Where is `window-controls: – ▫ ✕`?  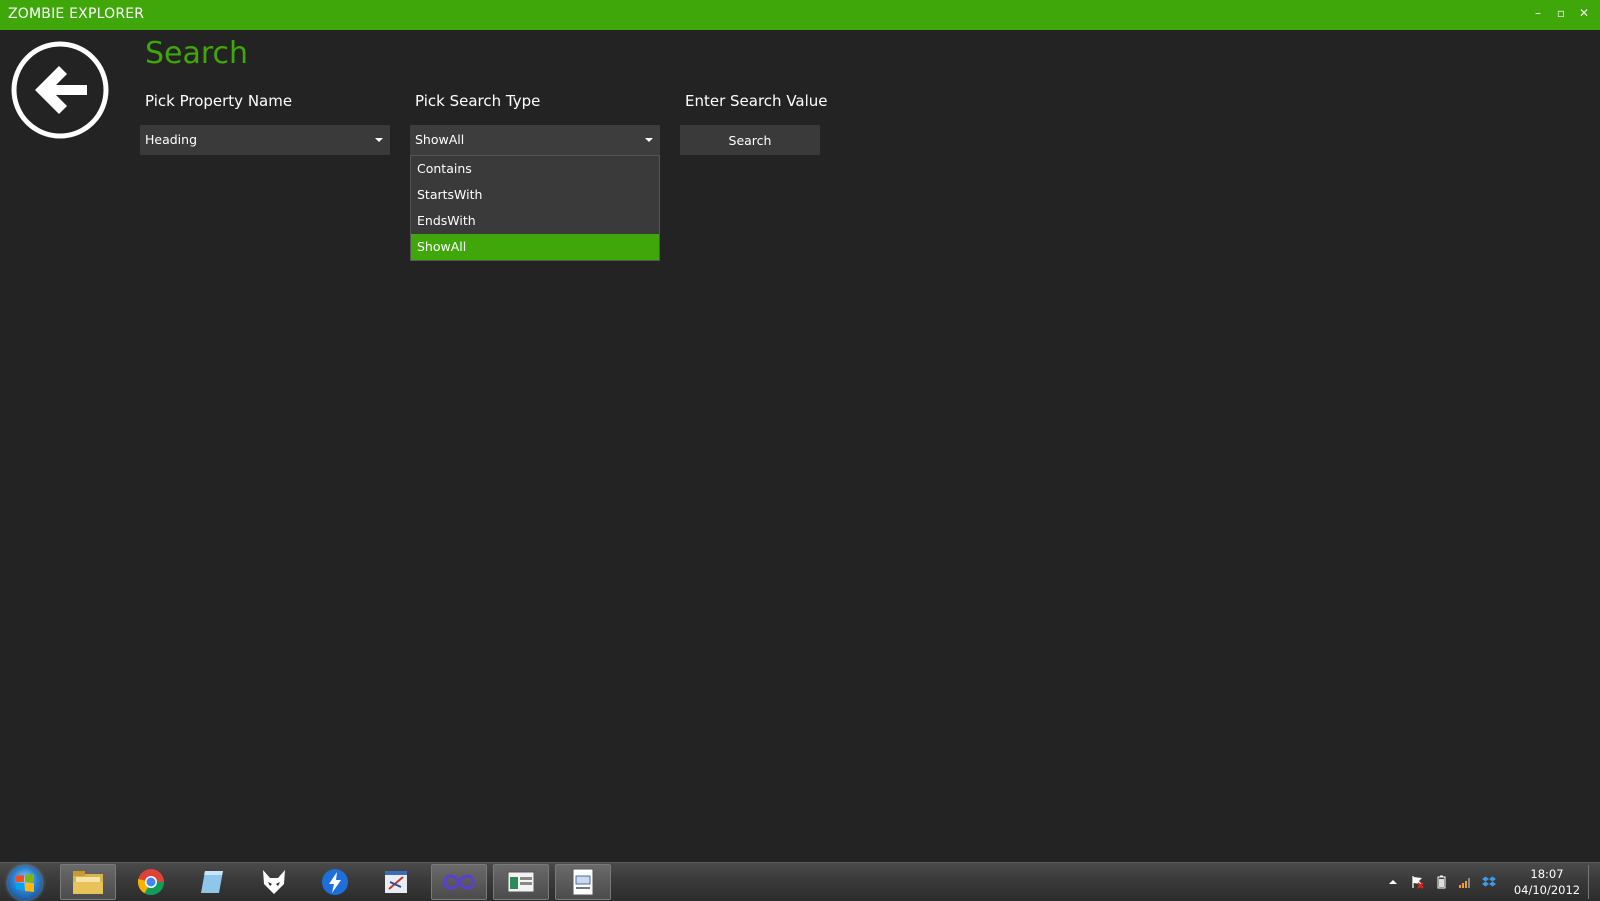
window-controls: – ▫ ✕ is located at coordinates (1561, 13).